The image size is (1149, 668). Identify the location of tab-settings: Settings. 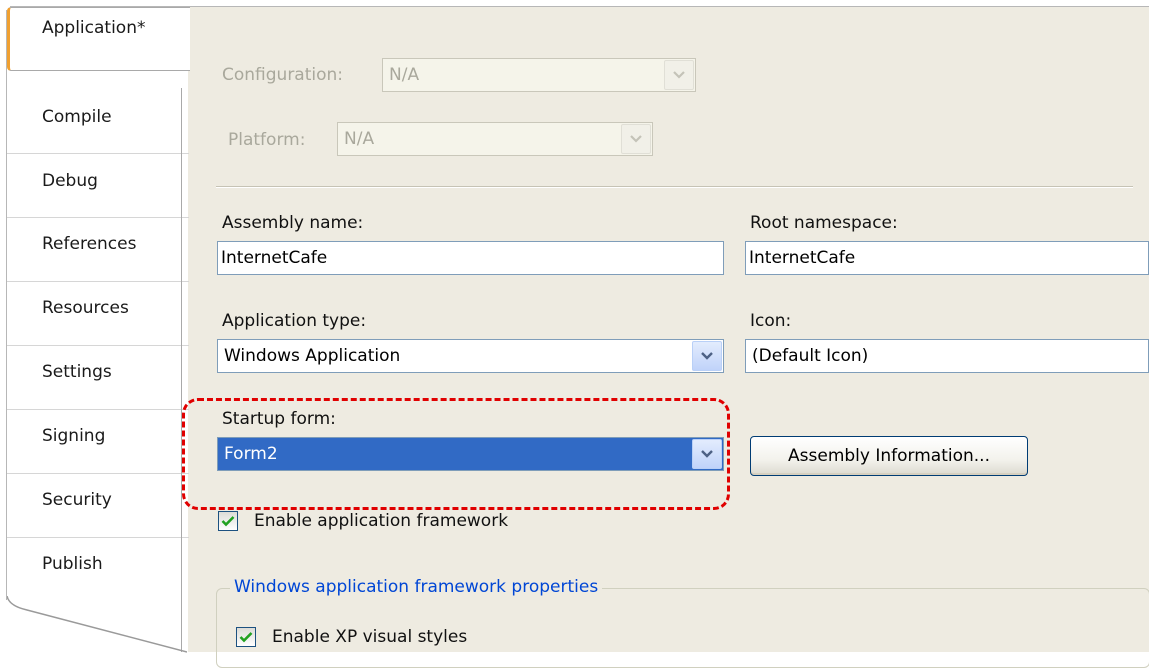
(98, 380).